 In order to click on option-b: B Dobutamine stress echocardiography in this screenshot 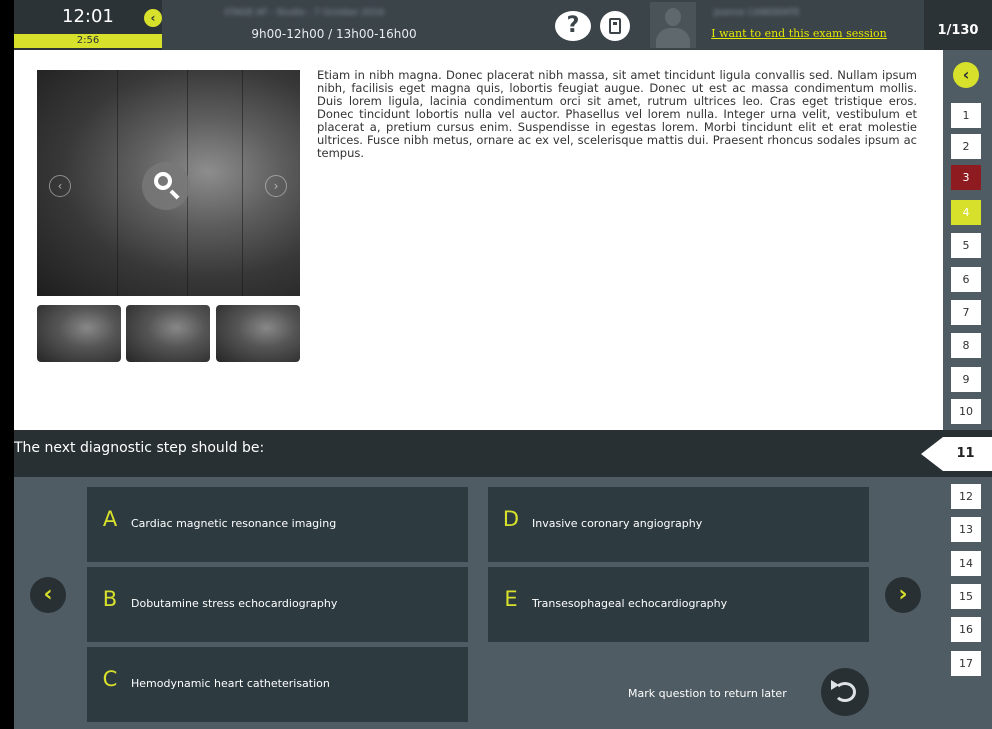, I will do `click(277, 604)`.